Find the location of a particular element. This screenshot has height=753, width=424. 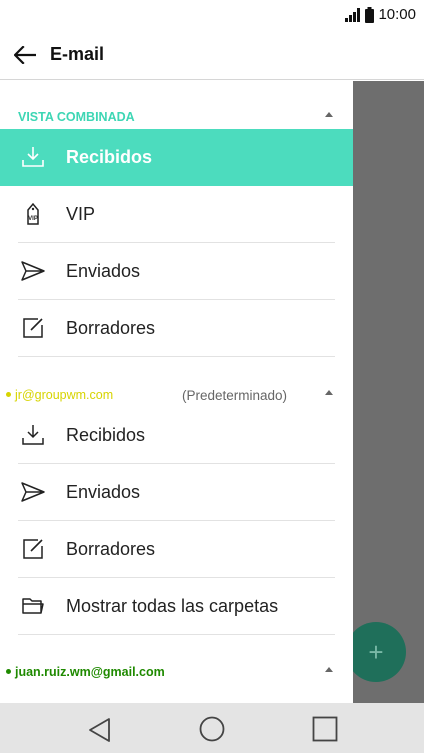

default-account-badge: (Predeterminado) is located at coordinates (235, 395).